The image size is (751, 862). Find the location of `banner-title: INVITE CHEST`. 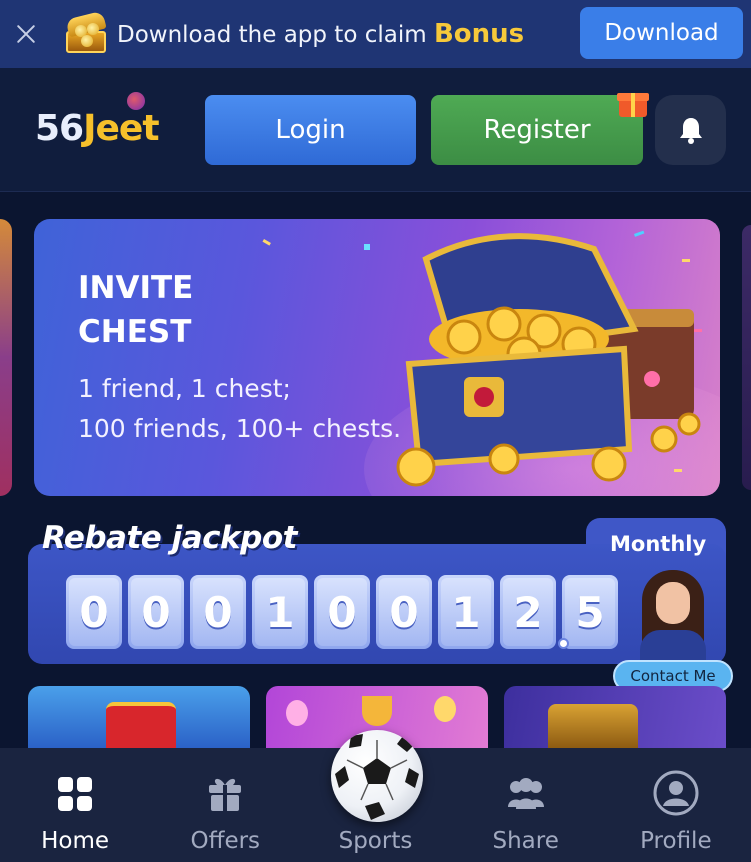

banner-title: INVITE CHEST is located at coordinates (136, 310).